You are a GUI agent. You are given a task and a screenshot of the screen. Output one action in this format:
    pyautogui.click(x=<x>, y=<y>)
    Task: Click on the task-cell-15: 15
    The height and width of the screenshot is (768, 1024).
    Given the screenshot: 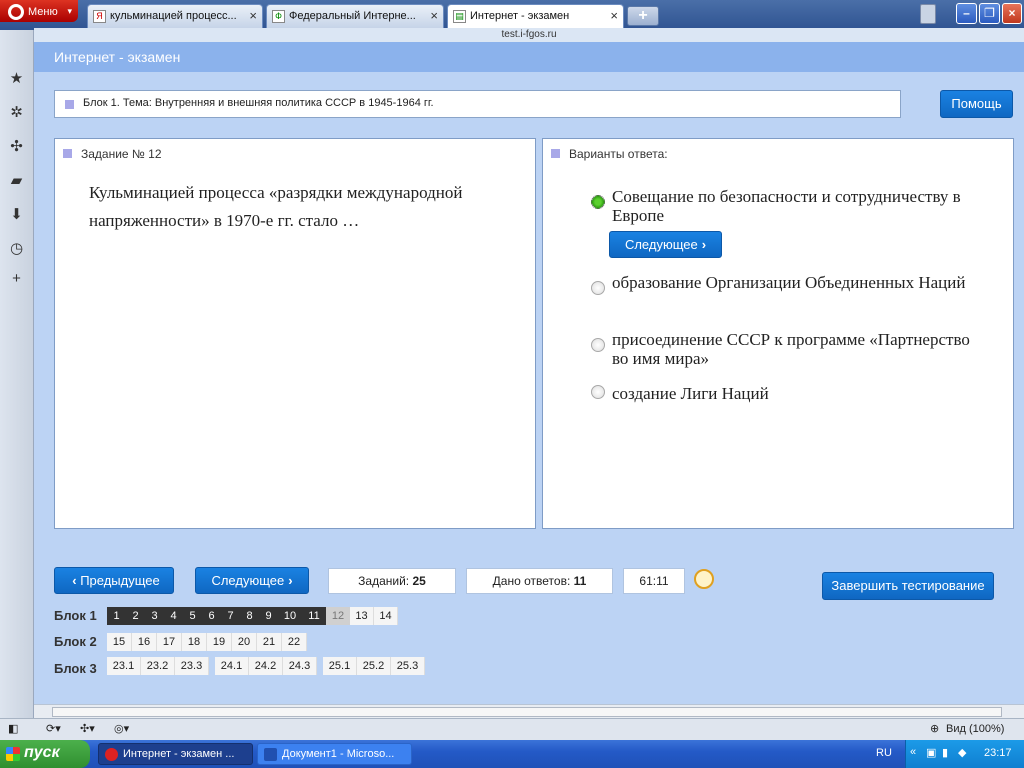 What is the action you would take?
    pyautogui.click(x=119, y=642)
    